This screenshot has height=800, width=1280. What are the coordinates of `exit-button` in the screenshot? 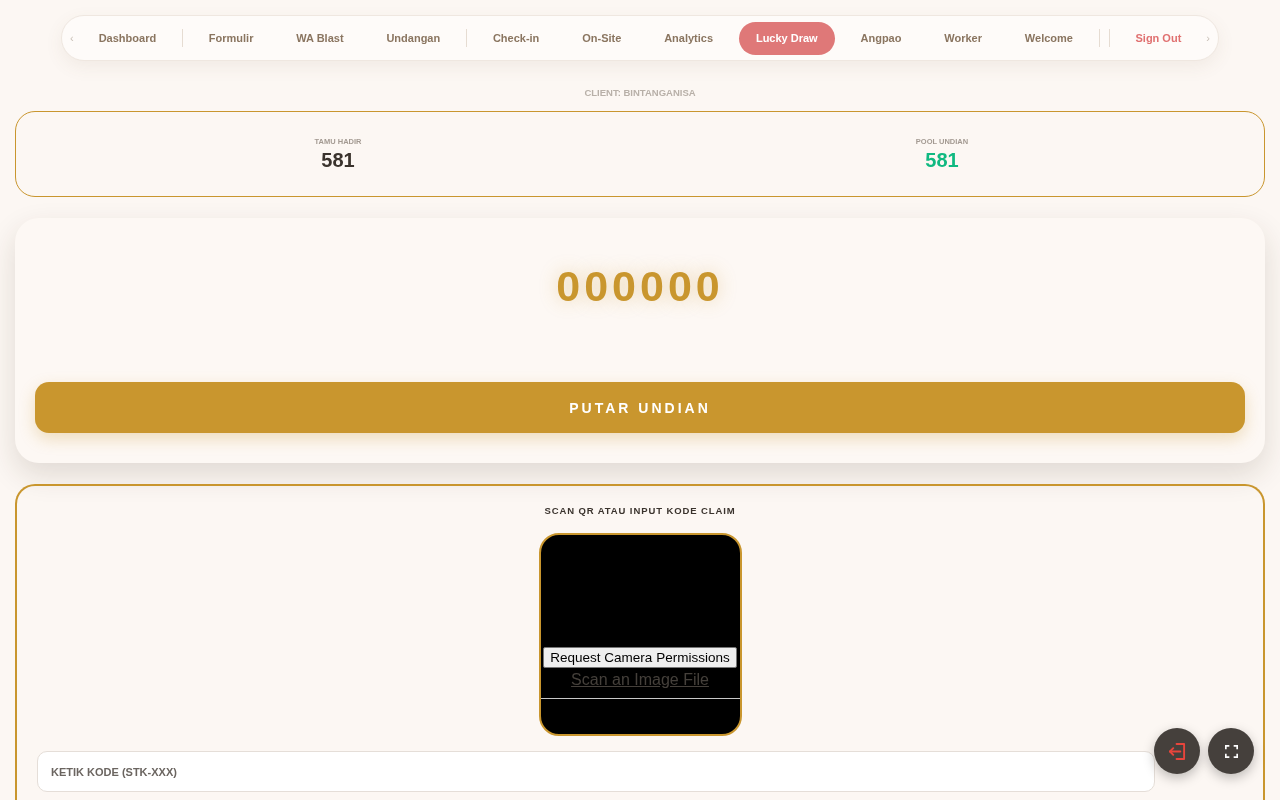 It's located at (1177, 751).